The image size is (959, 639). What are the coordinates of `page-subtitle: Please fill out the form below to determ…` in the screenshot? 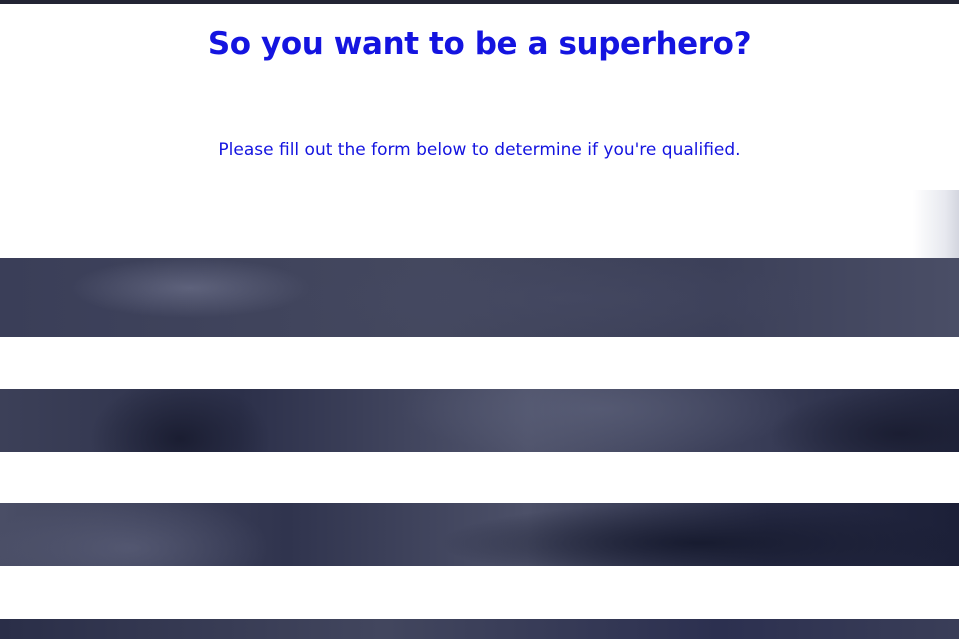 It's located at (479, 150).